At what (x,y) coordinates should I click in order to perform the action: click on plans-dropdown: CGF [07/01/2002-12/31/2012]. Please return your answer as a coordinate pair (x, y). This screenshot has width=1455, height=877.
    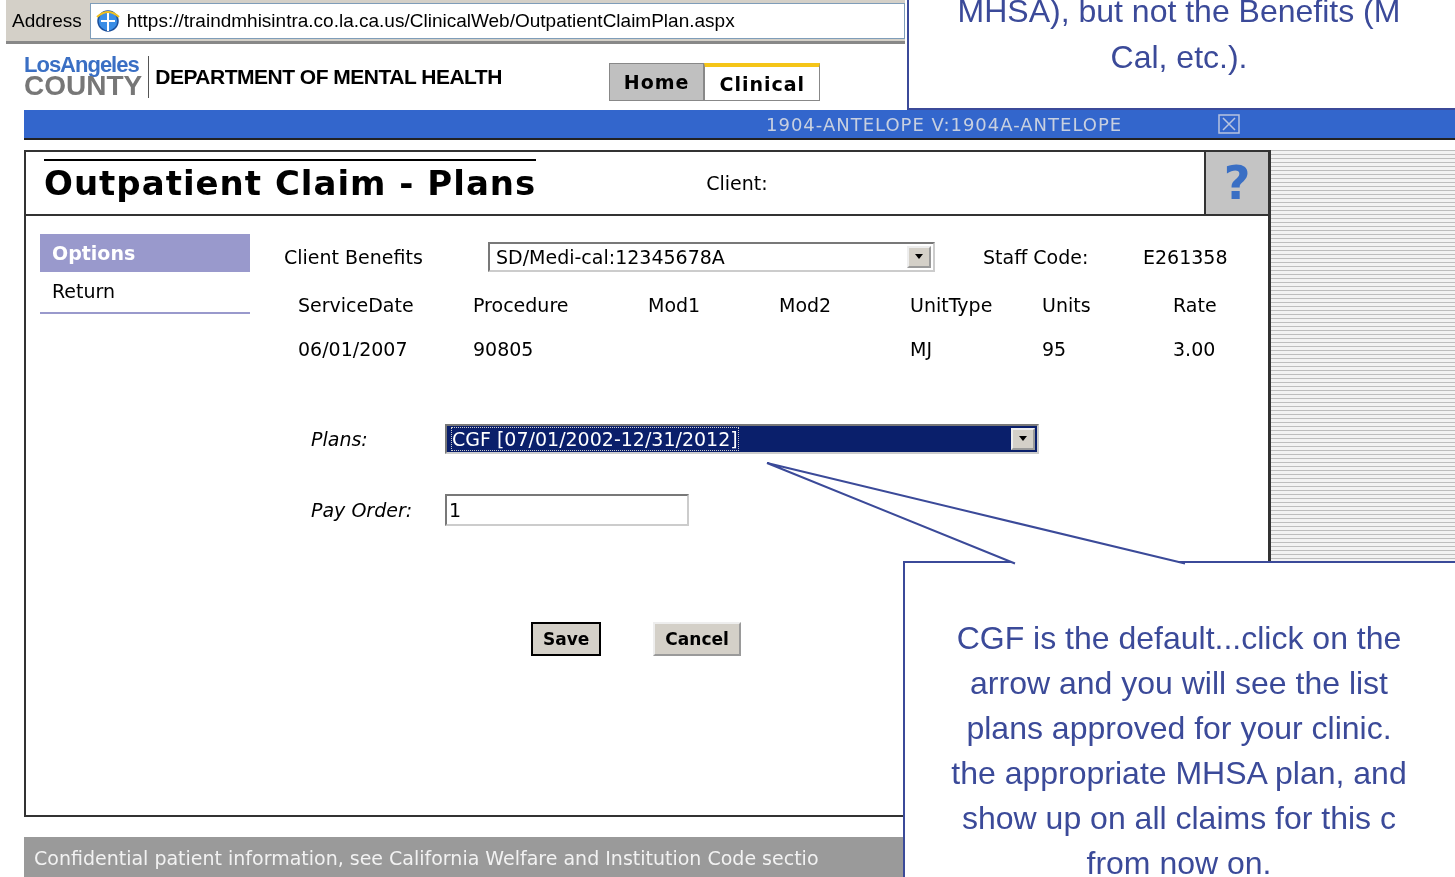
    Looking at the image, I should click on (742, 439).